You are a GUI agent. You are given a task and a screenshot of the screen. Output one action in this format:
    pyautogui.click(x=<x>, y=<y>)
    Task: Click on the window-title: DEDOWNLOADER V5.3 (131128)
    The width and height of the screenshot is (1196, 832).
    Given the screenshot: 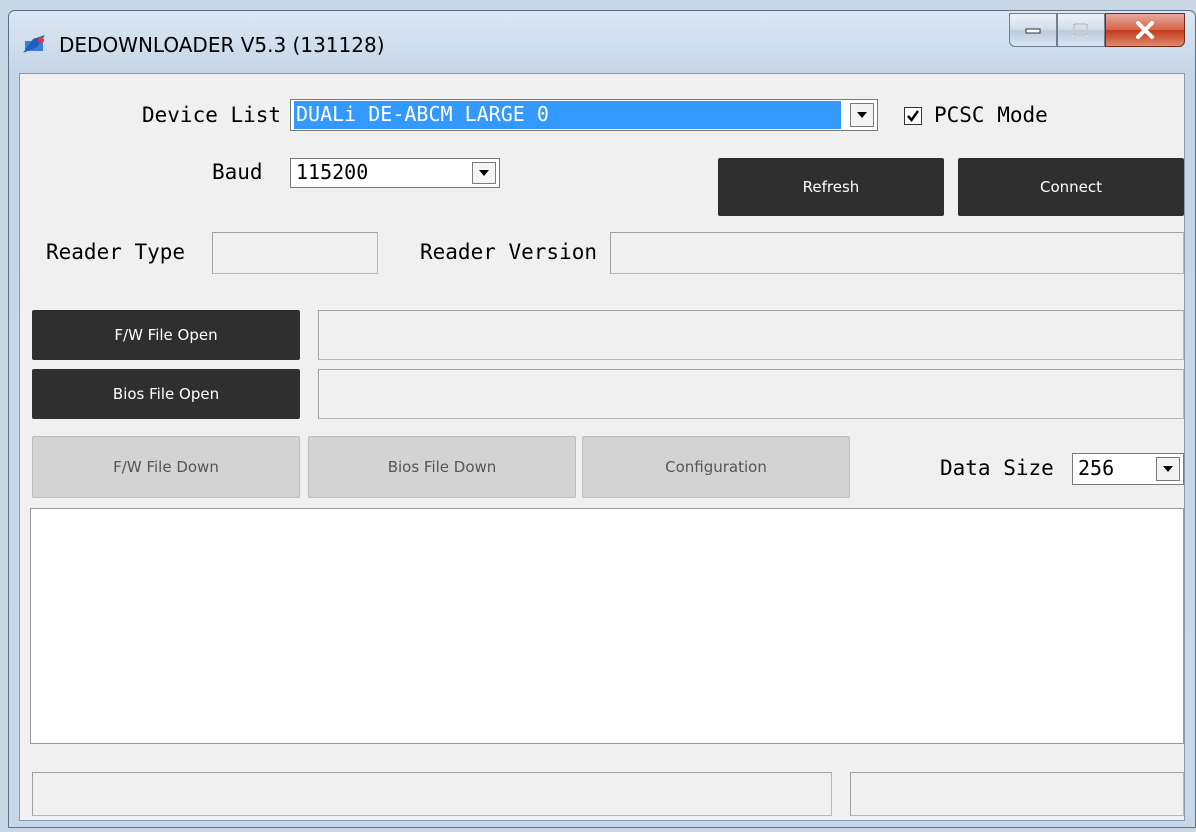 What is the action you would take?
    pyautogui.click(x=222, y=45)
    